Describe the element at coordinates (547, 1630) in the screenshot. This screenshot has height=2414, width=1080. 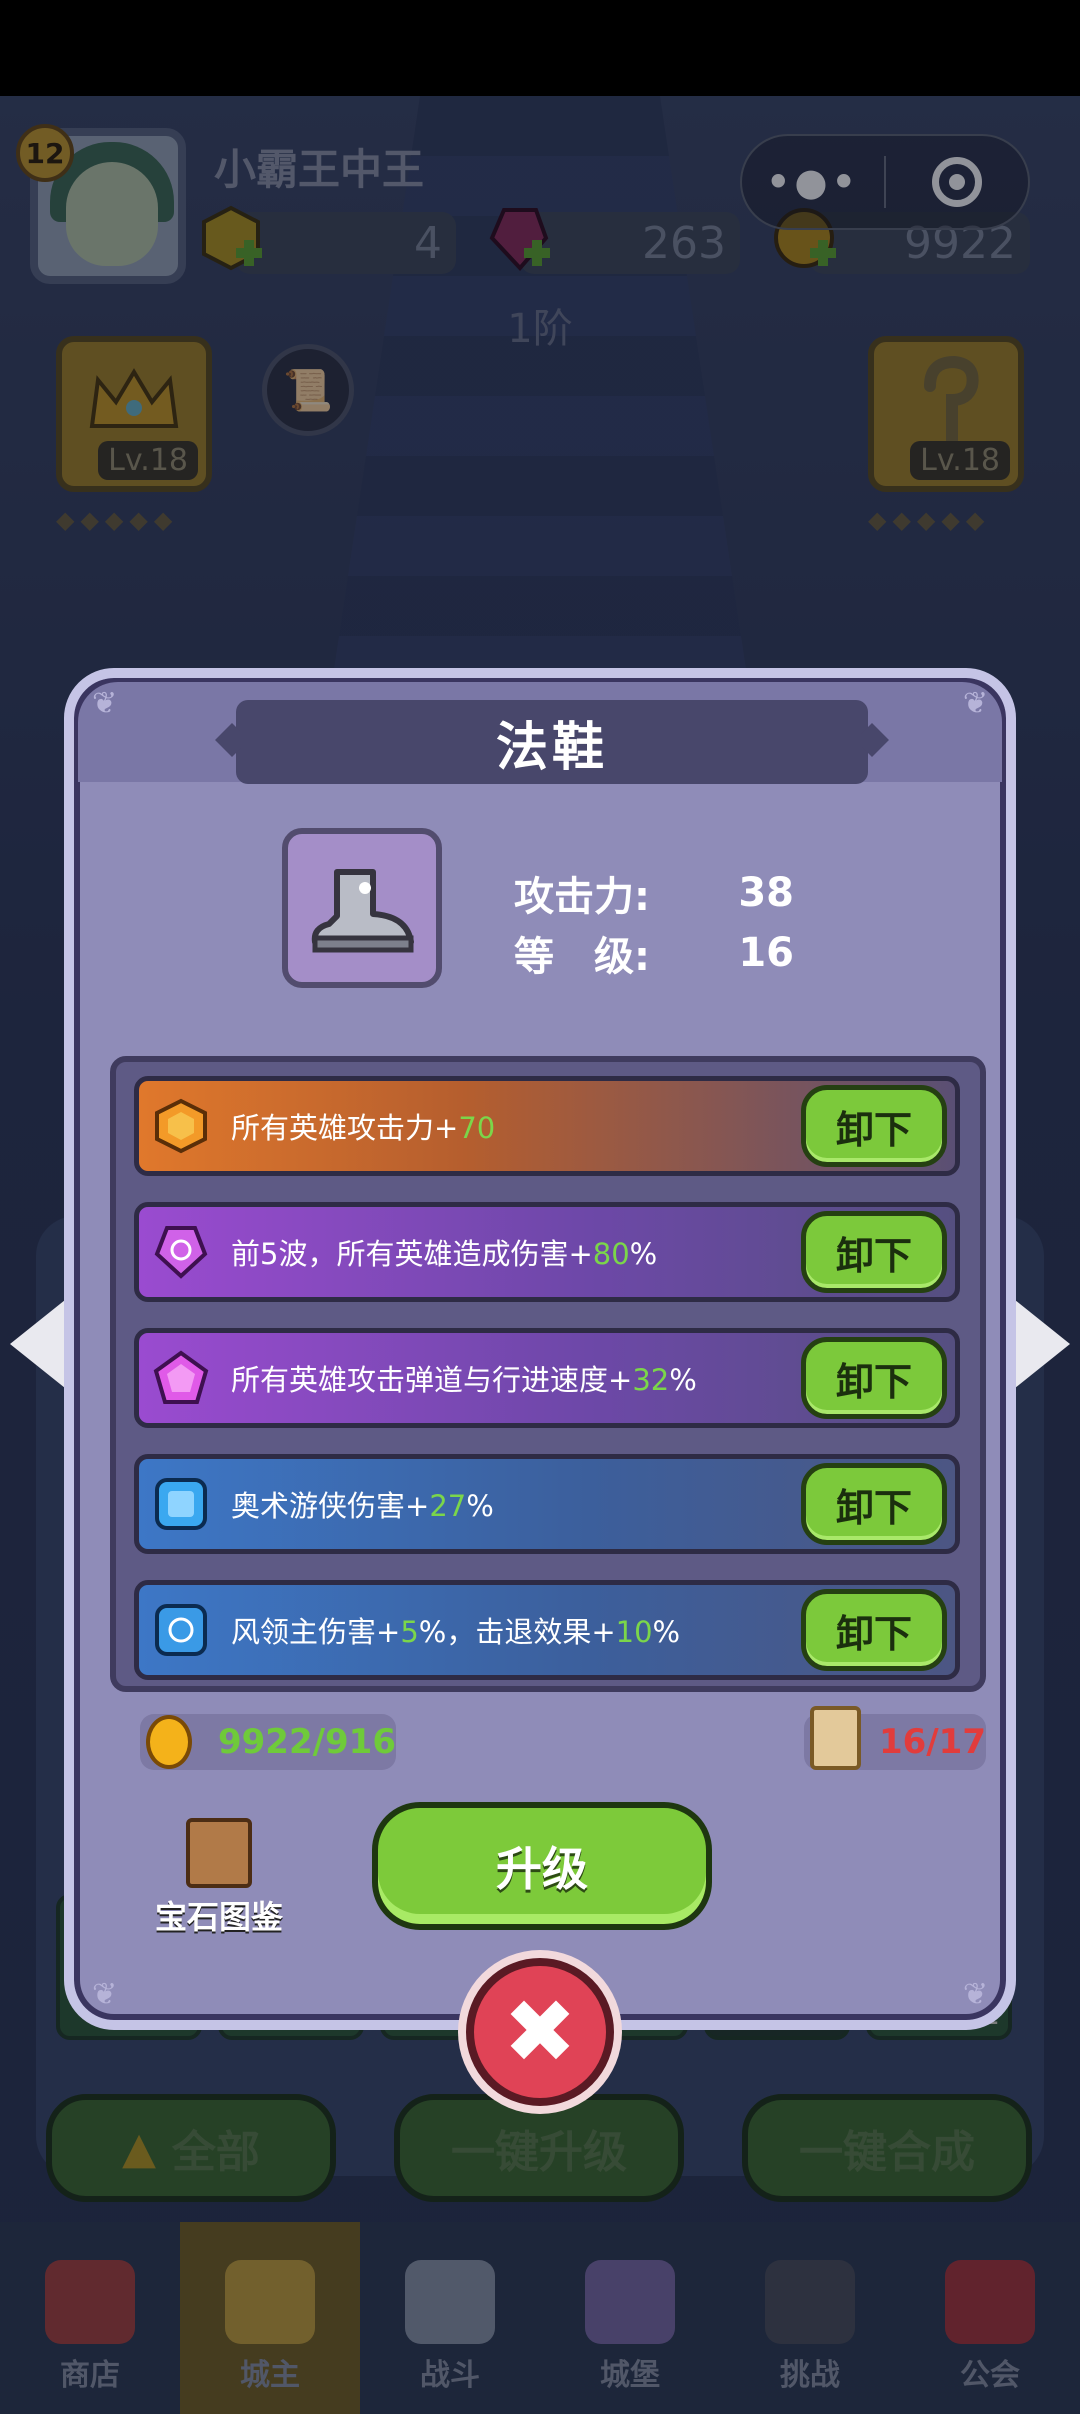
I see `gem-row: 风领主伤害+5%，击退效果+10% 卸下` at that location.